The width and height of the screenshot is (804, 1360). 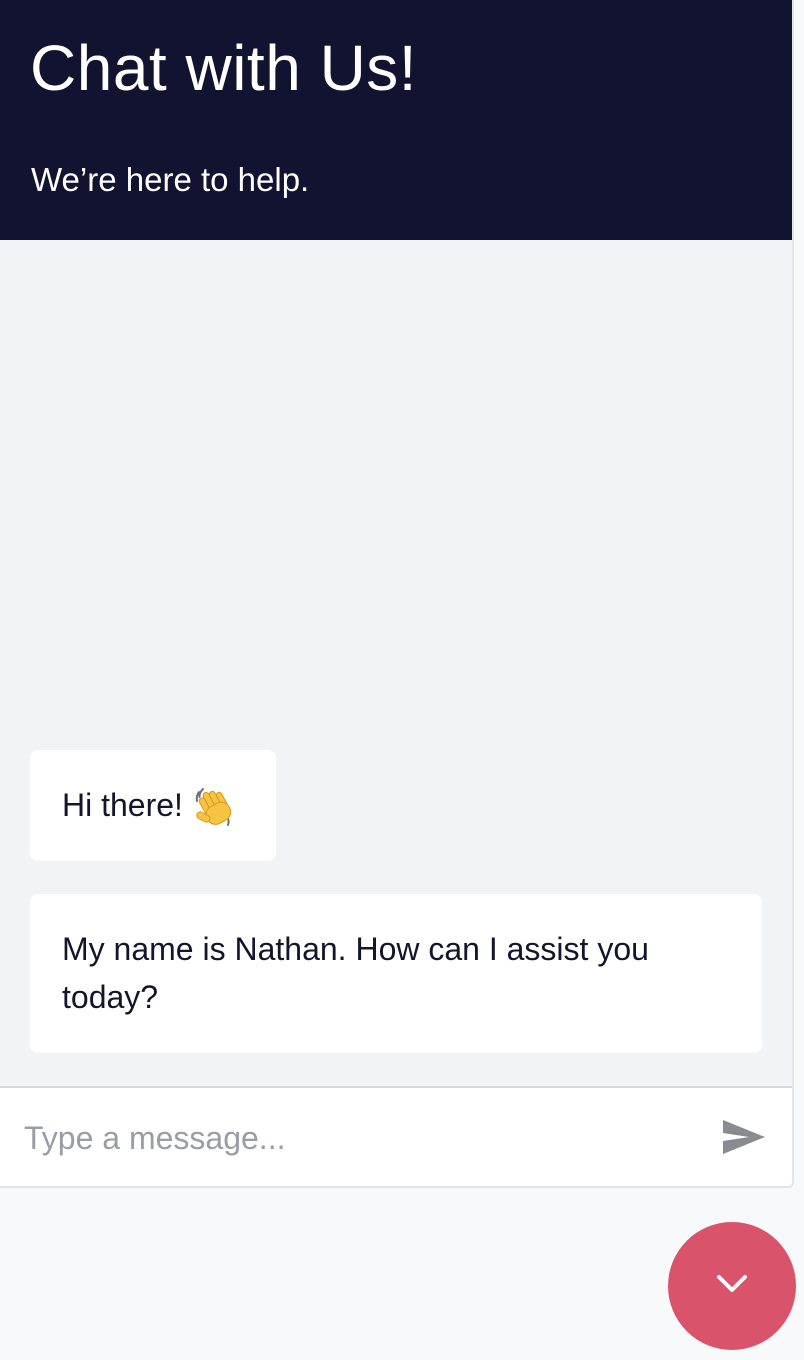 What do you see at coordinates (213, 808) in the screenshot?
I see `waving-hand-icon` at bounding box center [213, 808].